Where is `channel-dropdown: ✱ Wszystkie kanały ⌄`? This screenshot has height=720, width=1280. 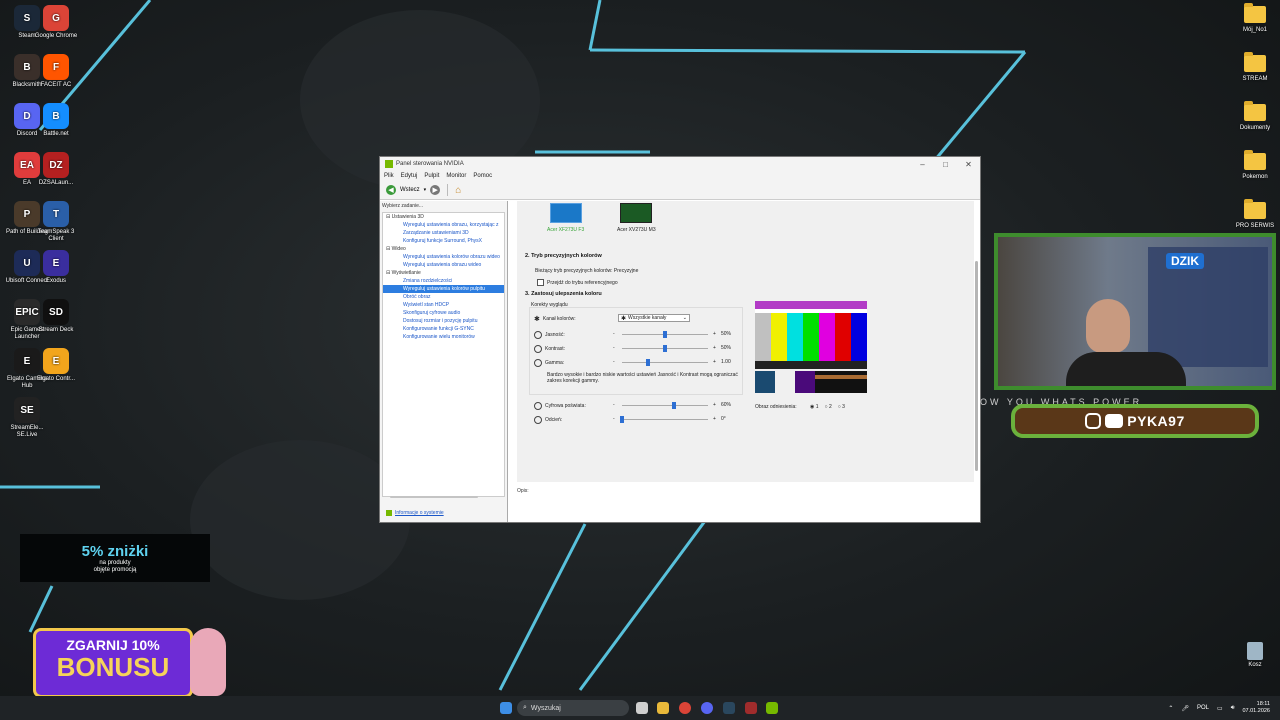 channel-dropdown: ✱ Wszystkie kanały ⌄ is located at coordinates (654, 318).